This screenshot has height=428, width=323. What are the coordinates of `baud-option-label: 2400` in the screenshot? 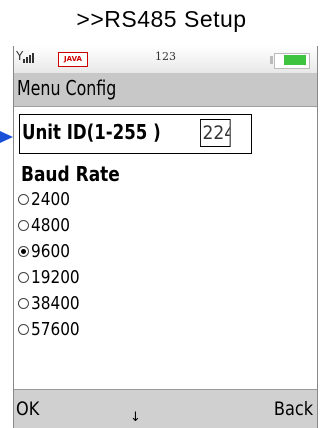 It's located at (50, 199).